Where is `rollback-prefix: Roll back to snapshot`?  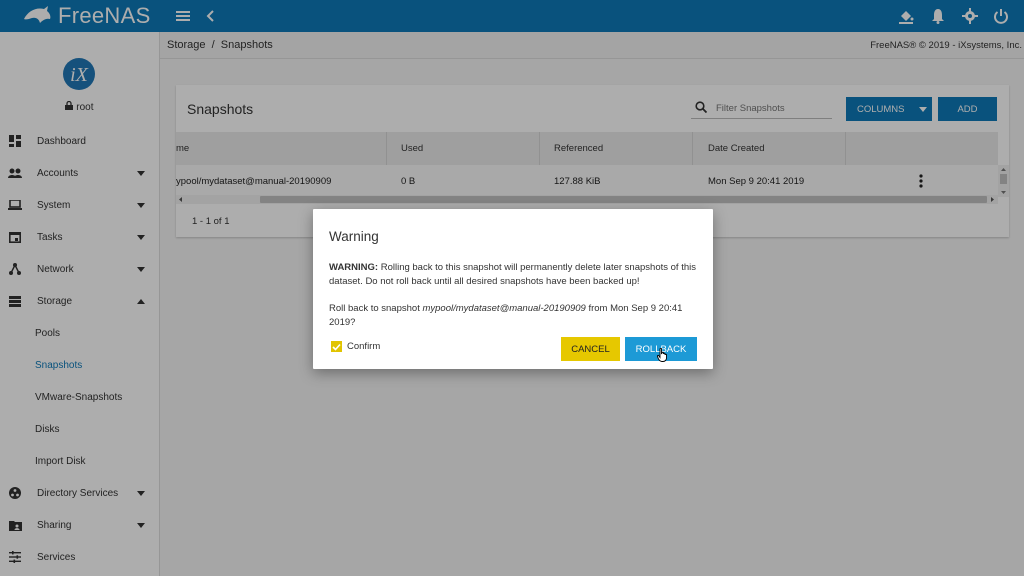
rollback-prefix: Roll back to snapshot is located at coordinates (376, 308).